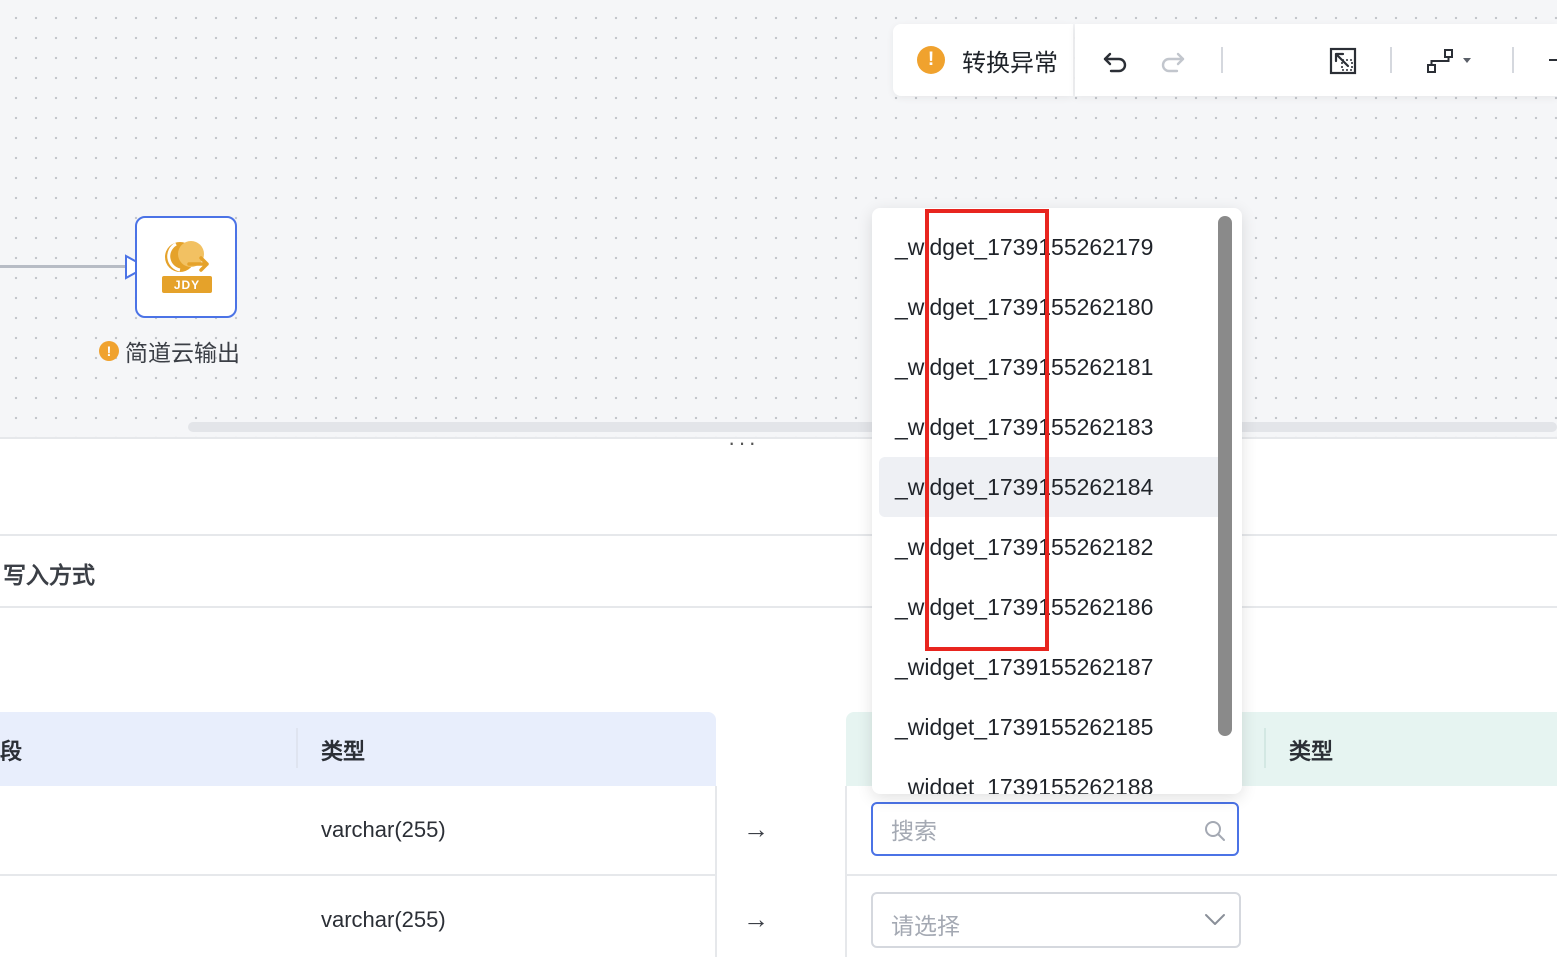 This screenshot has width=1557, height=957. What do you see at coordinates (987, 430) in the screenshot?
I see `highlight-annotation` at bounding box center [987, 430].